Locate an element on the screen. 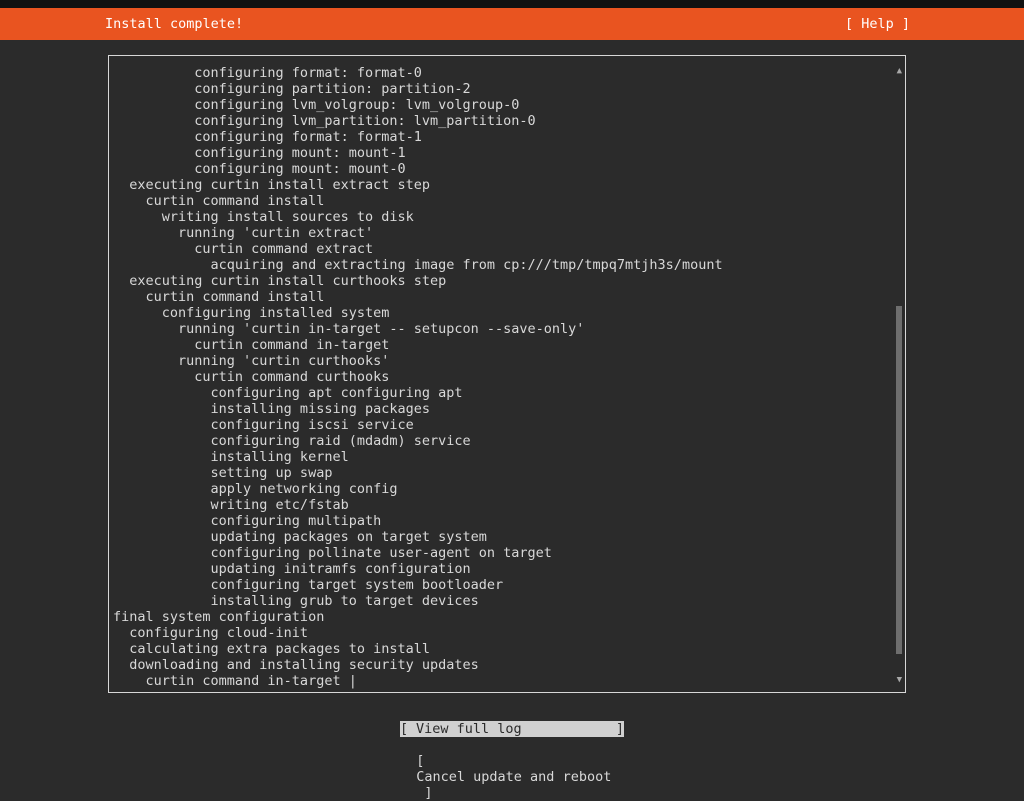 Image resolution: width=1024 pixels, height=801 pixels. scroll-up-icon: ▲ is located at coordinates (899, 71).